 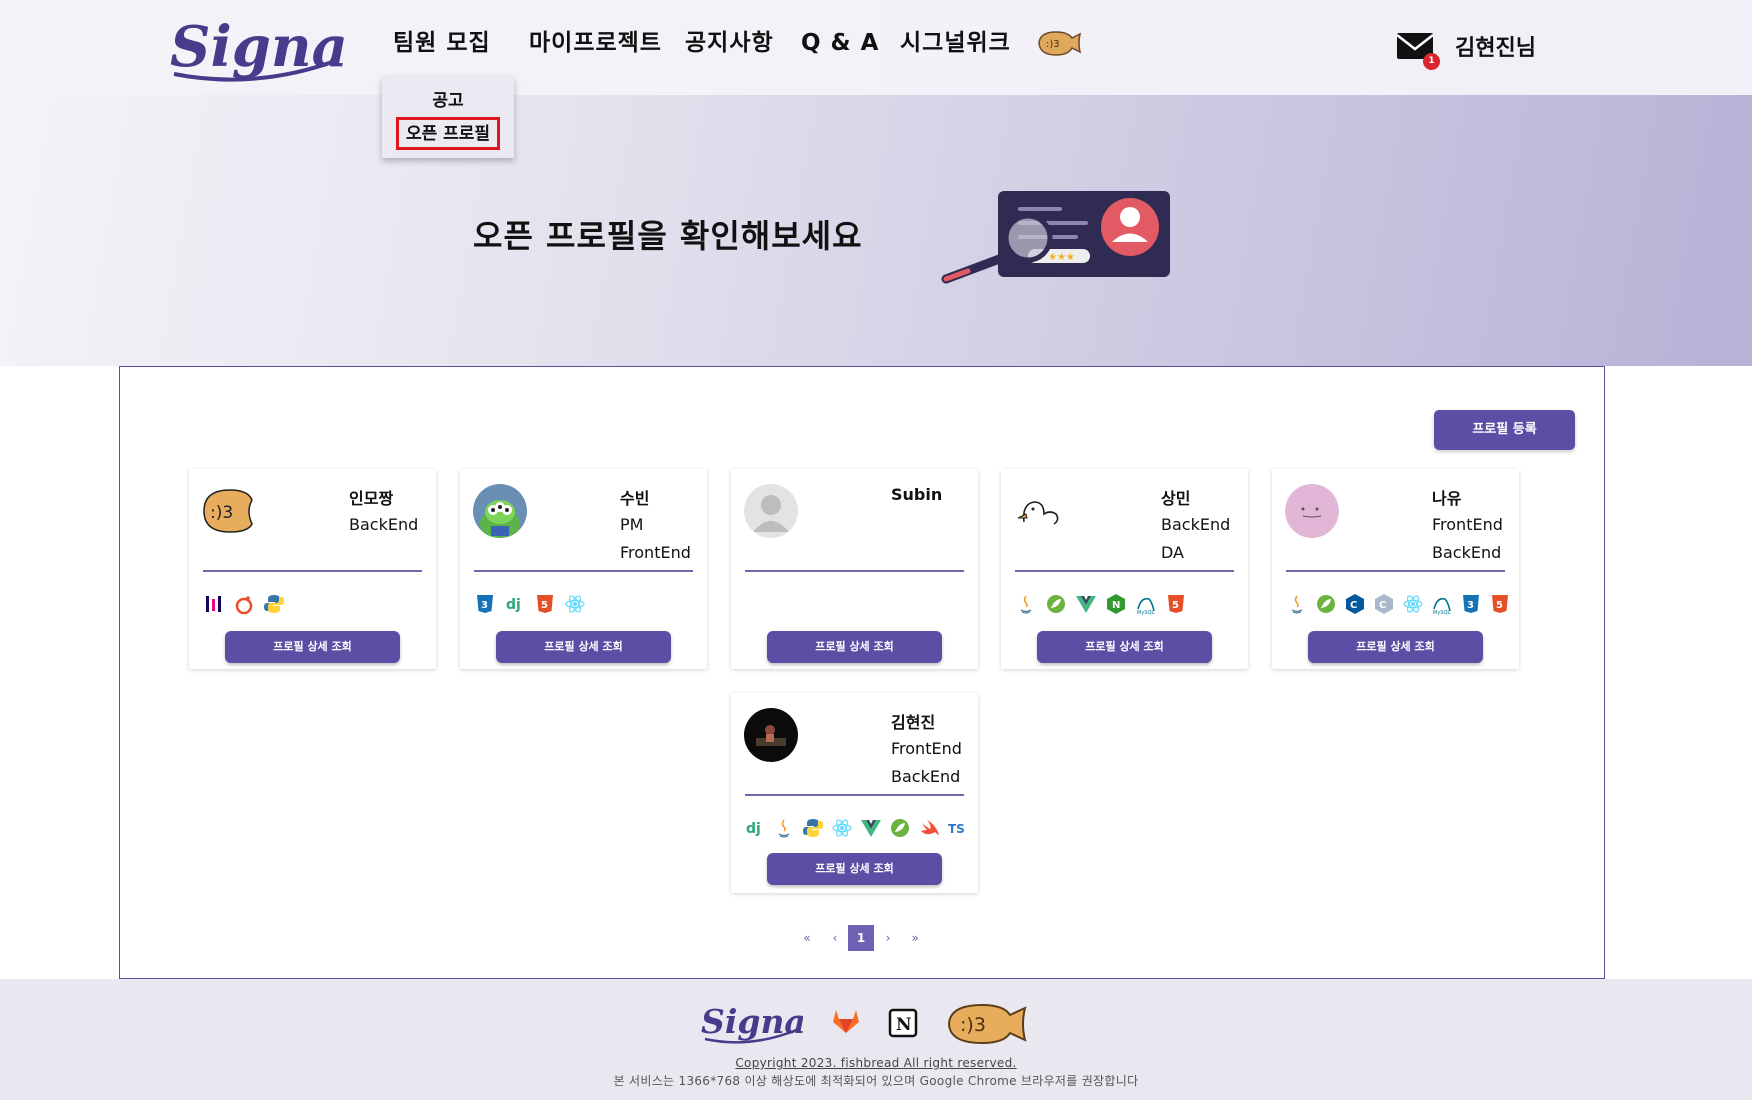 What do you see at coordinates (595, 43) in the screenshot?
I see `nav-my-project: 마이프로젝트` at bounding box center [595, 43].